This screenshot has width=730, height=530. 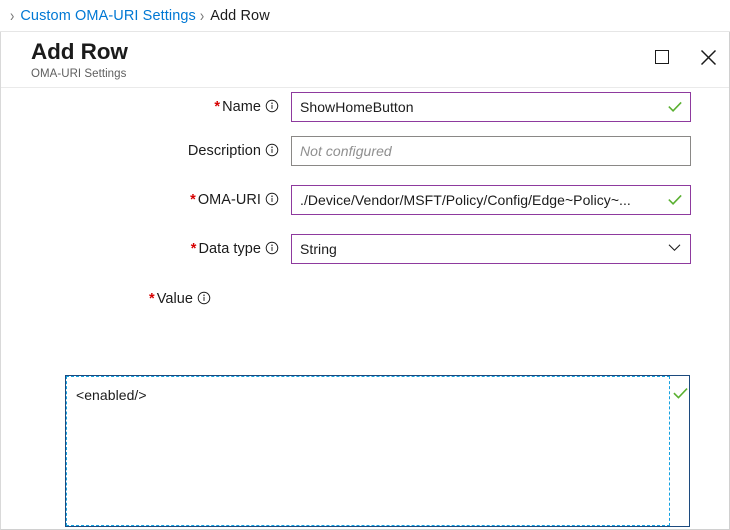 I want to click on page-subtitle: OMA-URI Settings, so click(x=79, y=74).